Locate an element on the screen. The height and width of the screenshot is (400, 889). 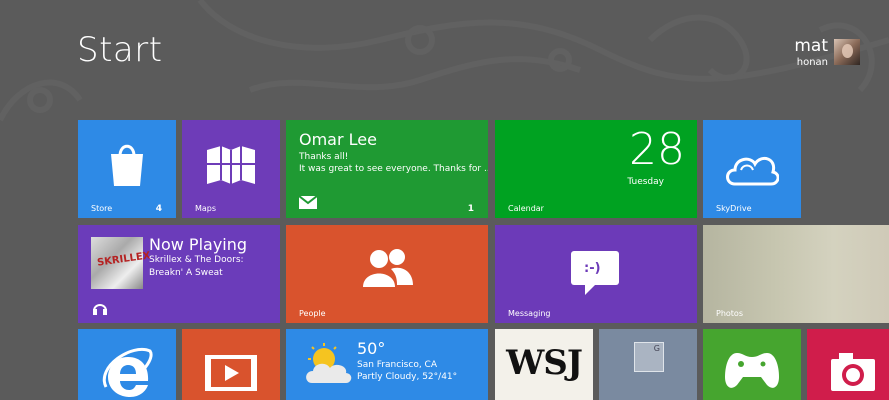
badge-count: 1 is located at coordinates (470, 209).